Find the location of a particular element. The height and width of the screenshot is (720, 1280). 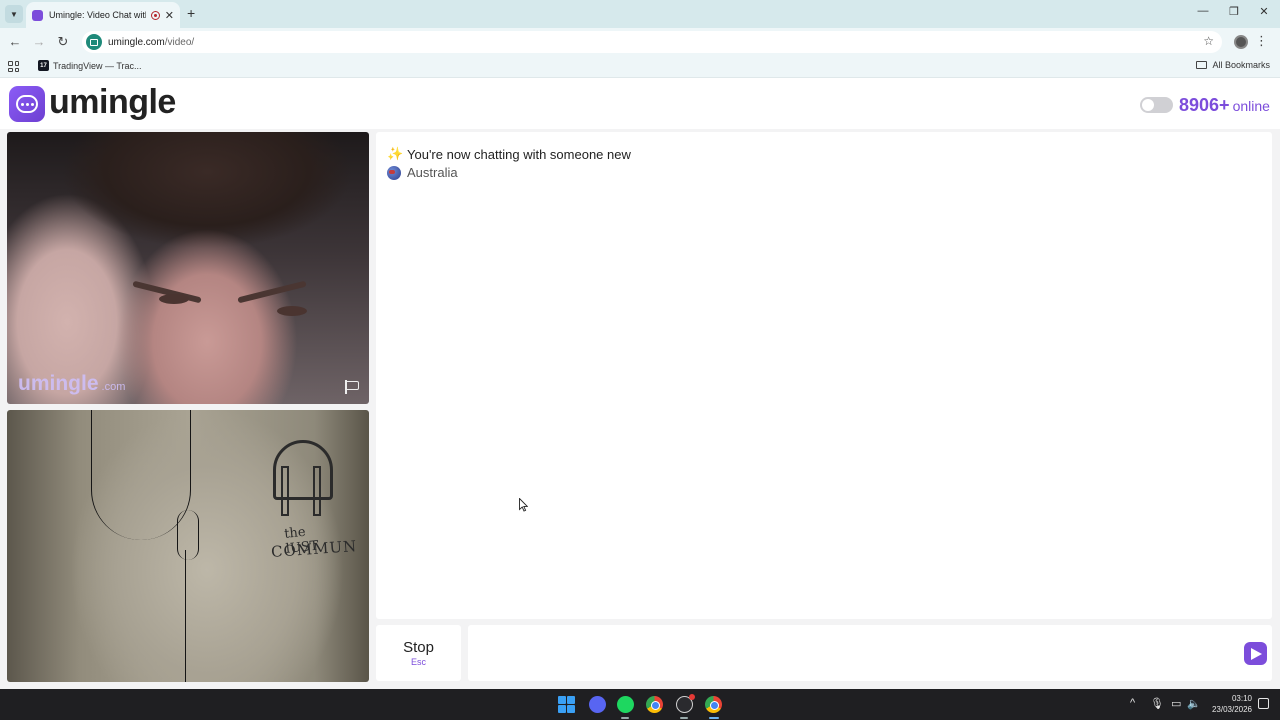

bookmarks-bar: 17 TradingView — Trac... All Bookmarks is located at coordinates (640, 67).